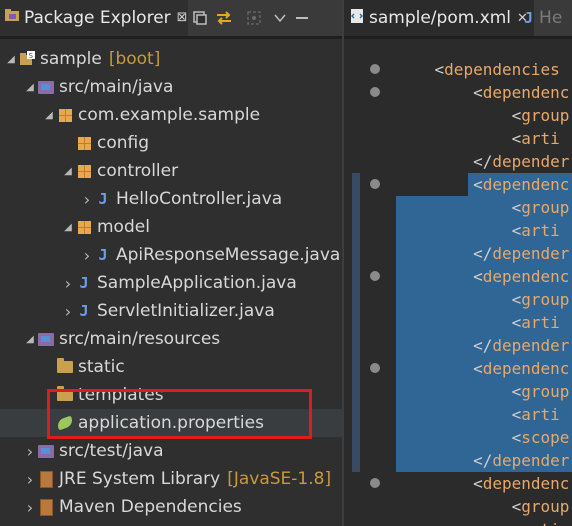 The width and height of the screenshot is (572, 526). I want to click on tree-item: › J ApiResponseMessage.java, so click(171, 255).